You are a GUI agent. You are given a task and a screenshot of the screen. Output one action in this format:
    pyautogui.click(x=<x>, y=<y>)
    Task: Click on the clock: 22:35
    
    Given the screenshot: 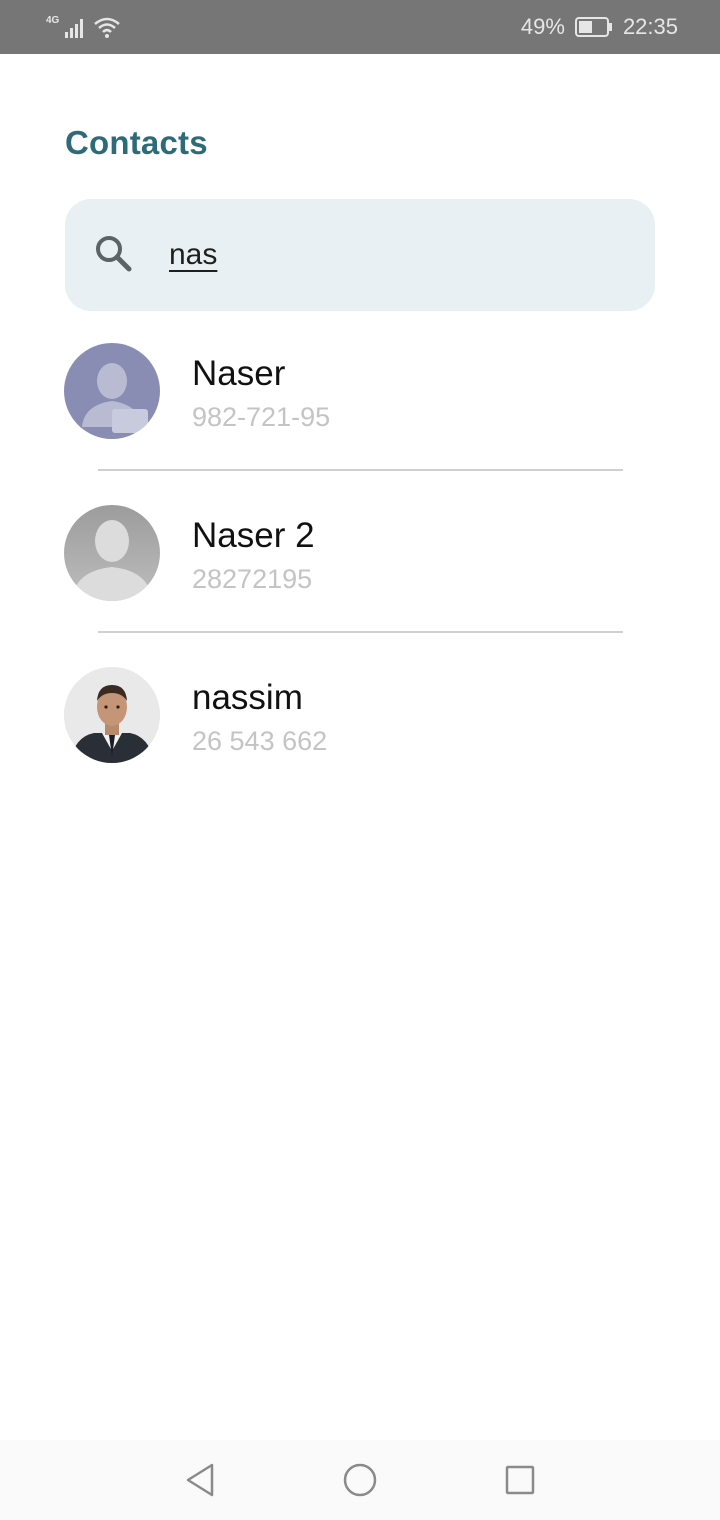 What is the action you would take?
    pyautogui.click(x=650, y=26)
    